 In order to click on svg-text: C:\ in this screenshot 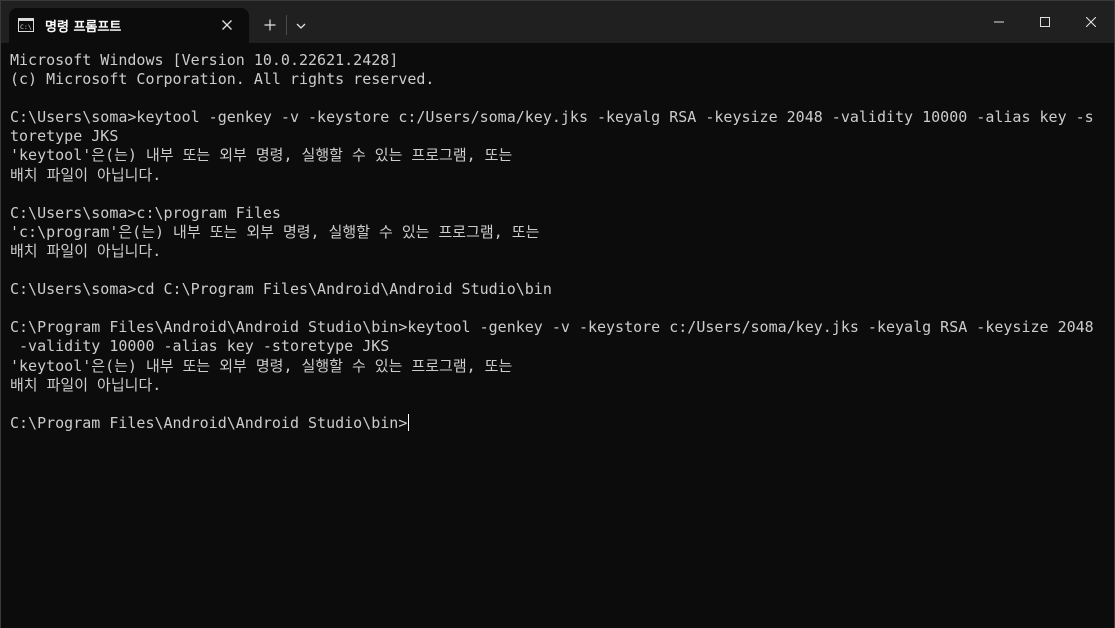, I will do `click(26, 27)`.